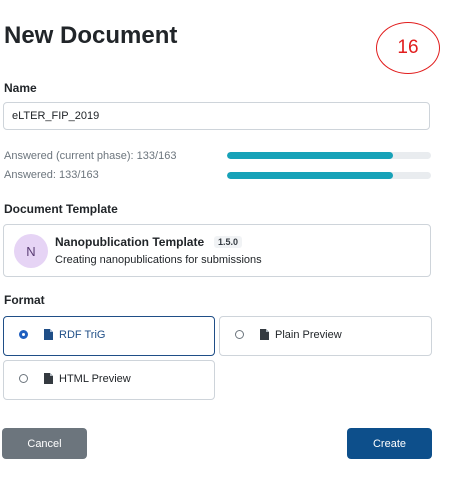 This screenshot has width=449, height=480. Describe the element at coordinates (216, 116) in the screenshot. I see `name-input` at that location.